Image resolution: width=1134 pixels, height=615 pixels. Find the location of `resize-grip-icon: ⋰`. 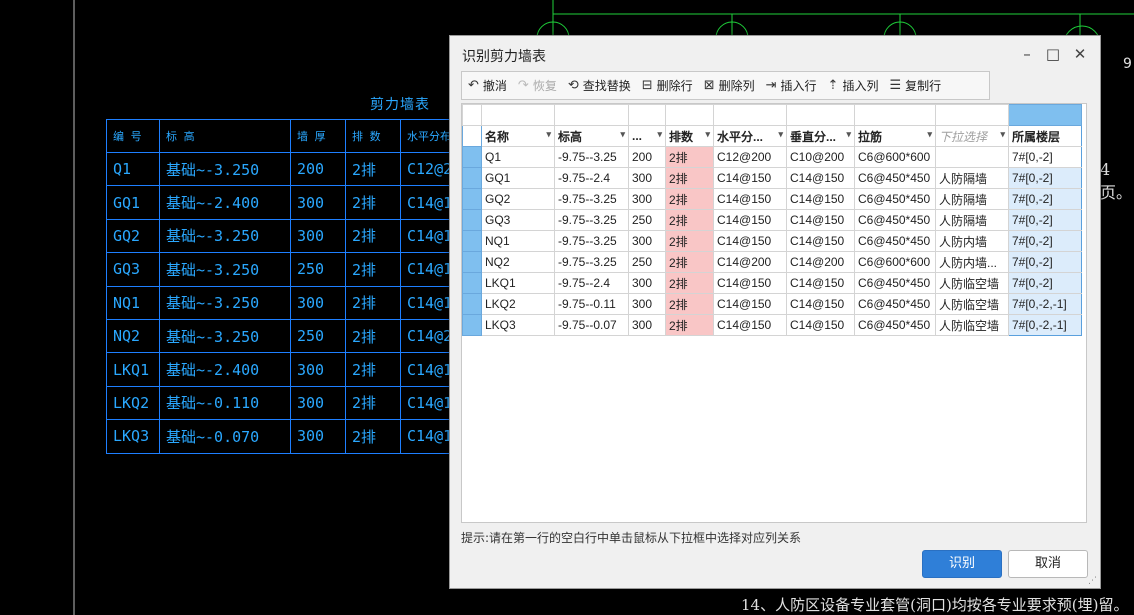

resize-grip-icon: ⋰ is located at coordinates (1092, 581).